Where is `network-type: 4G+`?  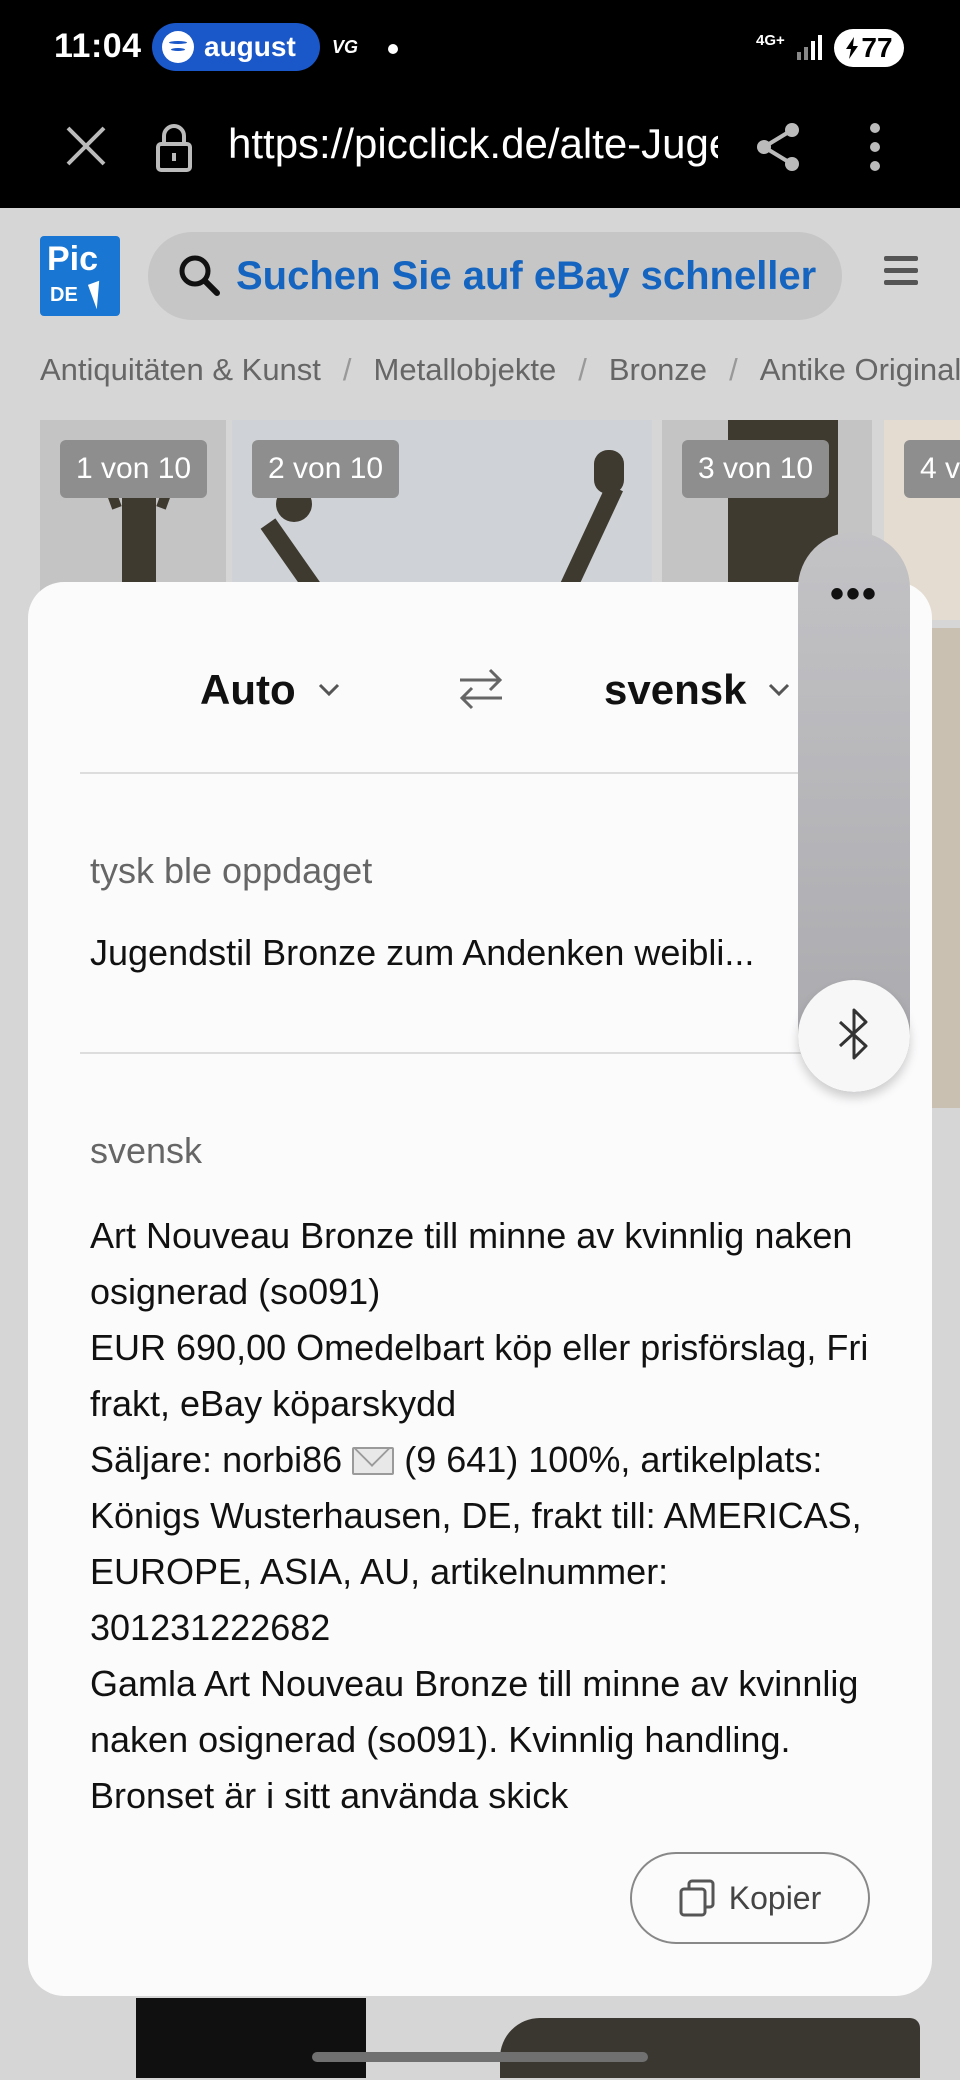
network-type: 4G+ is located at coordinates (770, 40).